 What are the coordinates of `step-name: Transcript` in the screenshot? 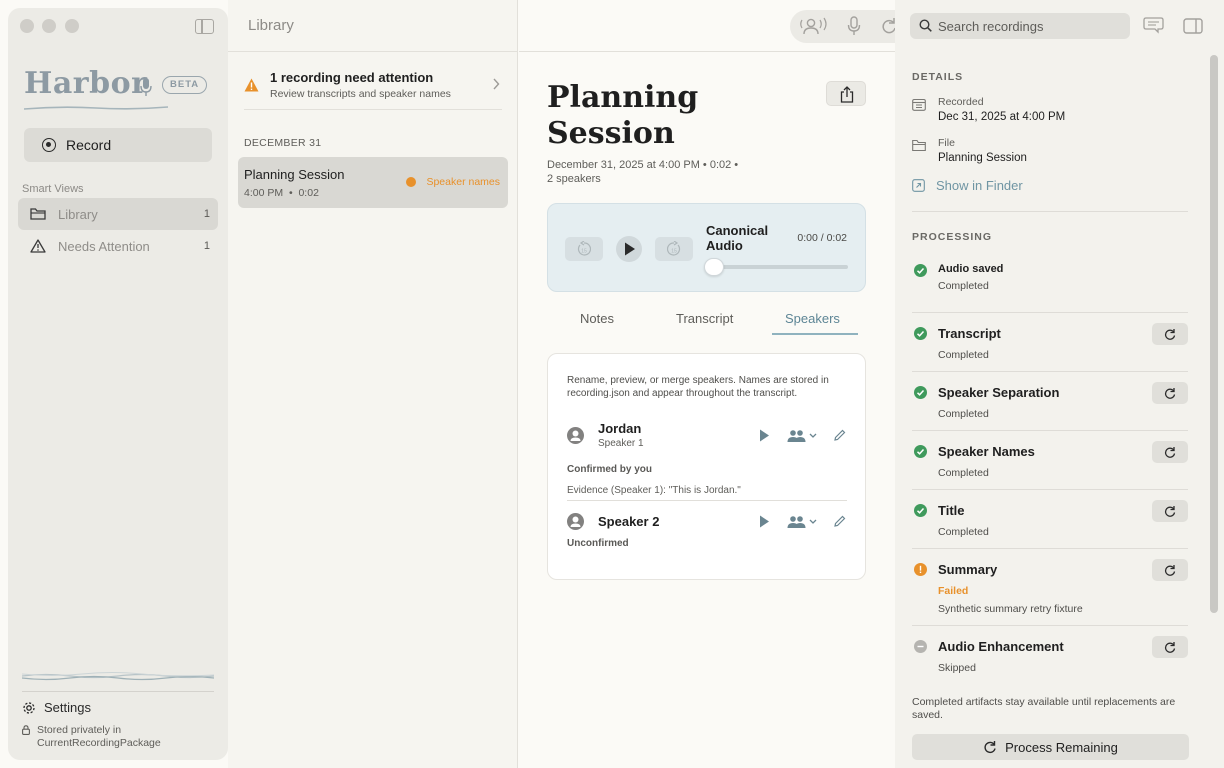 It's located at (969, 333).